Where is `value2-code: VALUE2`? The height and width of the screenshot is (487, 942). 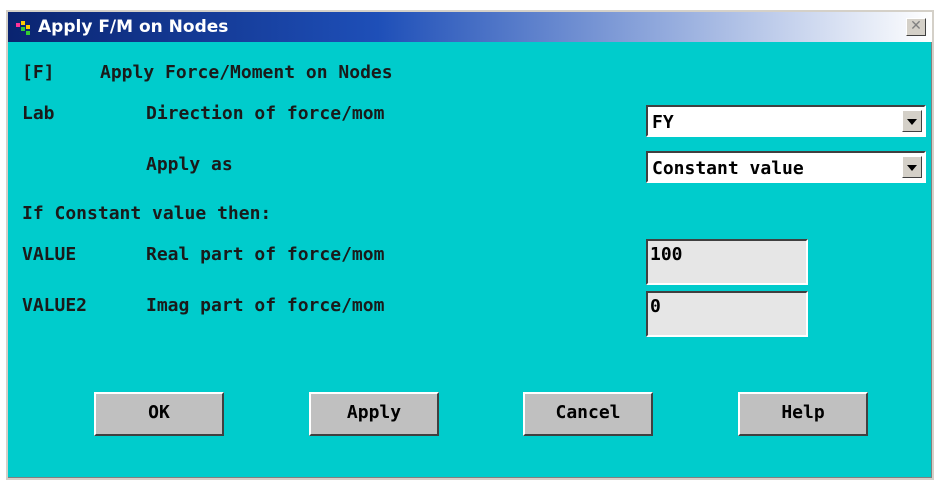
value2-code: VALUE2 is located at coordinates (55, 305).